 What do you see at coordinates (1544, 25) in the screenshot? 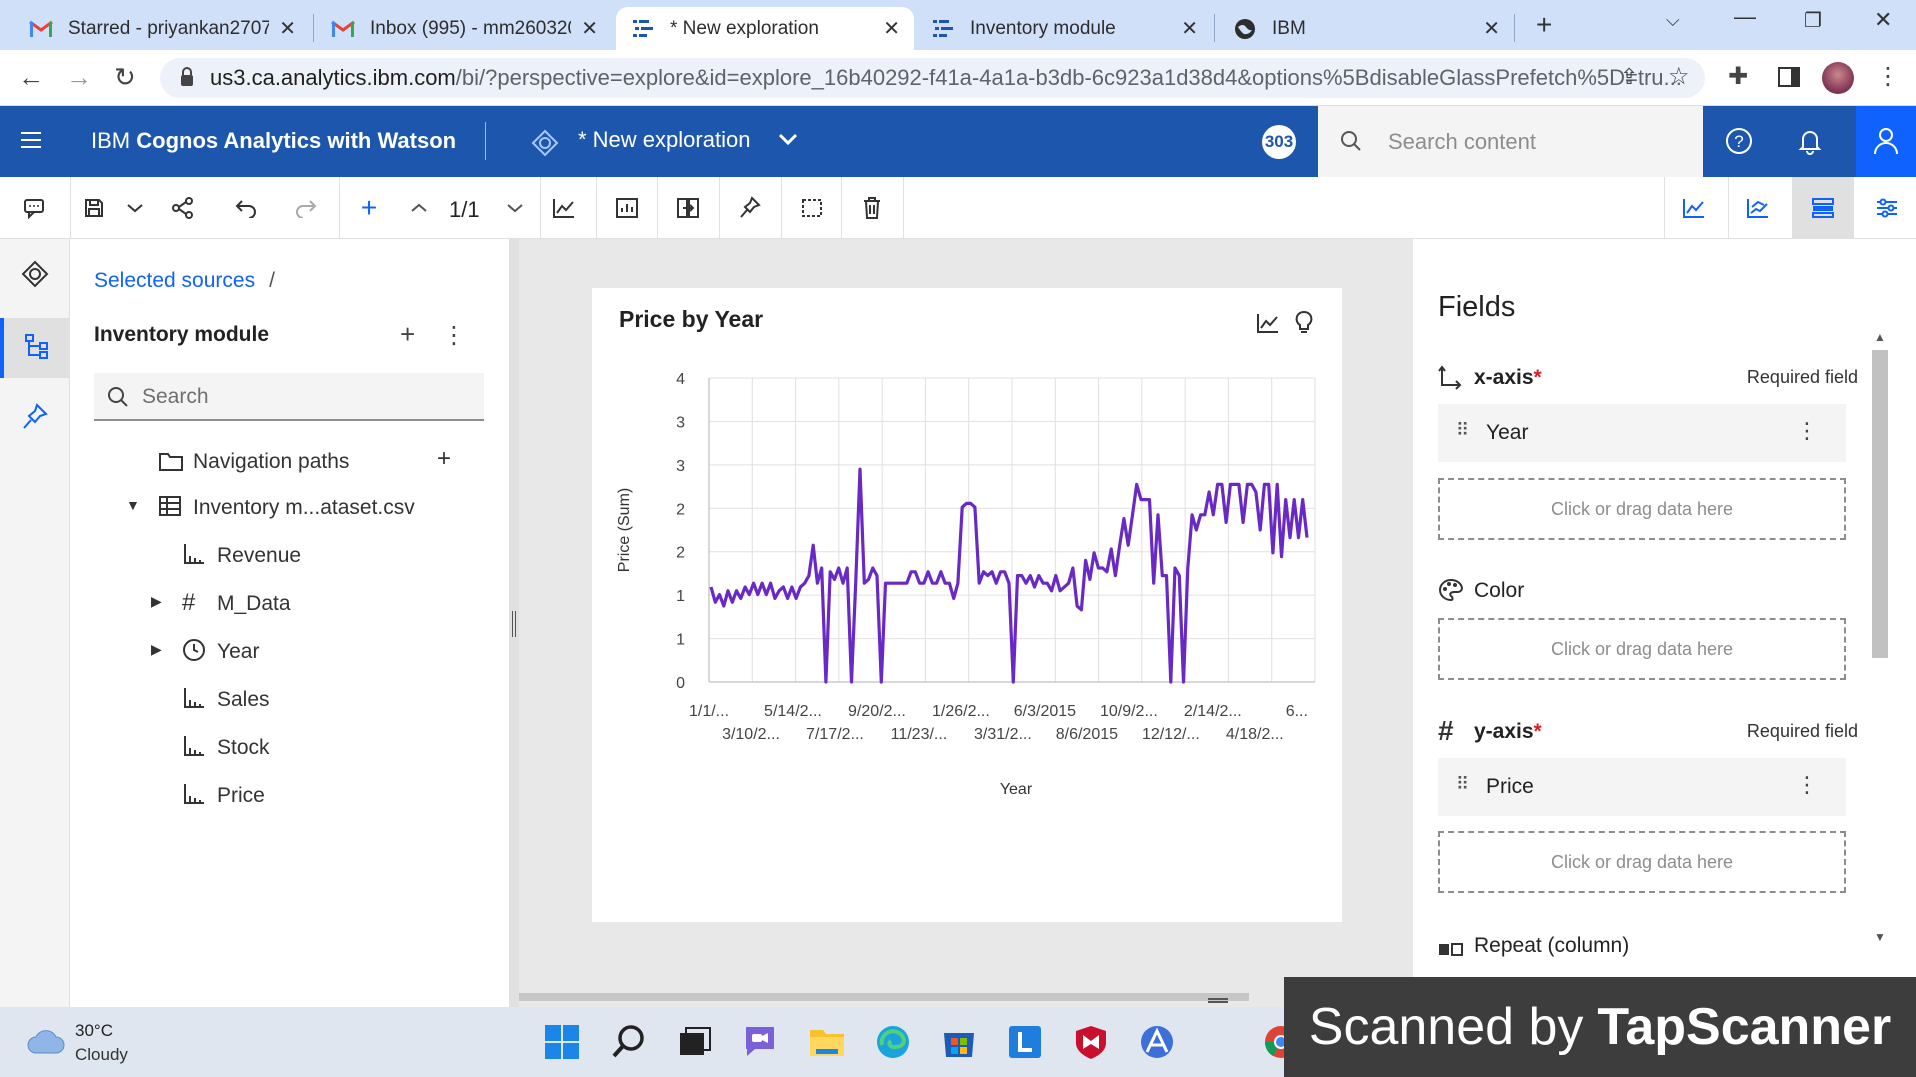
I see `new-tab-icon: +` at bounding box center [1544, 25].